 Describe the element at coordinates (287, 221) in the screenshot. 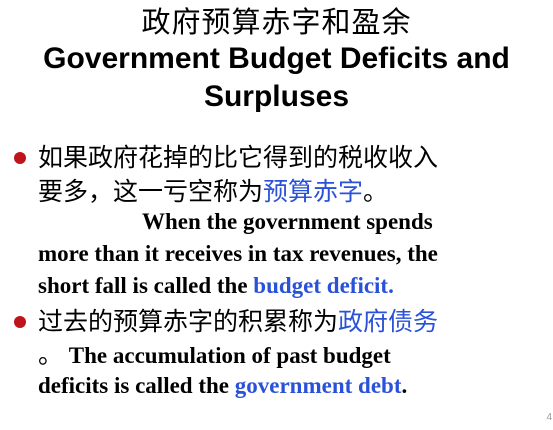

I see `point1-english-line1: When the government spends` at that location.